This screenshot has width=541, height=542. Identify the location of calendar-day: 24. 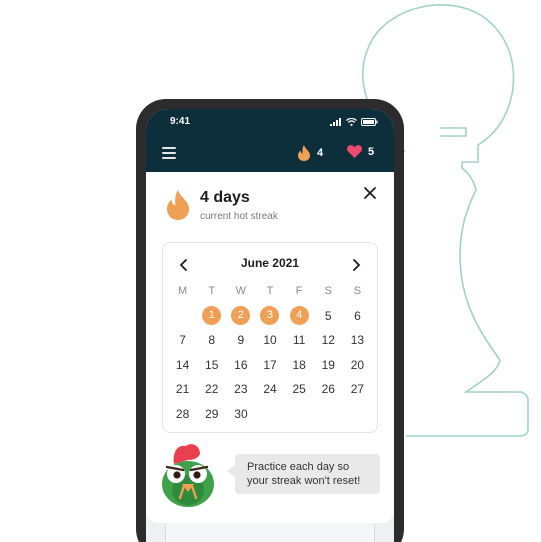
(269, 389).